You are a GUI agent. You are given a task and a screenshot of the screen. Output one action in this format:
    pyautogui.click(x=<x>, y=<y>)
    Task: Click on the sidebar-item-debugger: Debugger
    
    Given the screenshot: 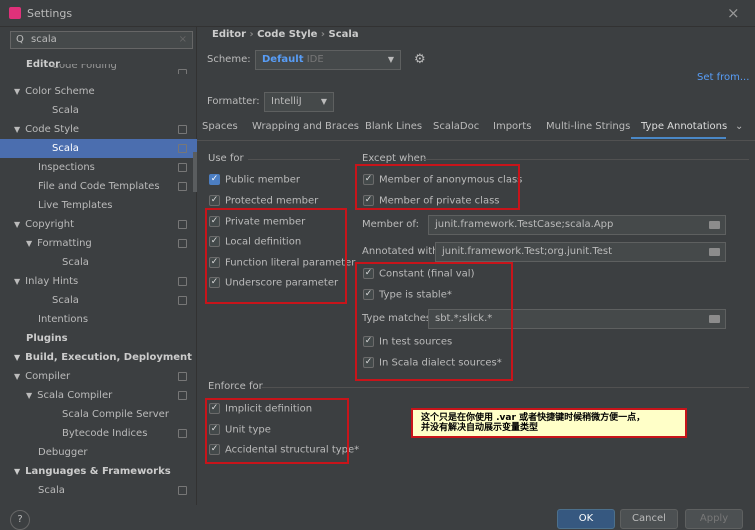 What is the action you would take?
    pyautogui.click(x=98, y=452)
    